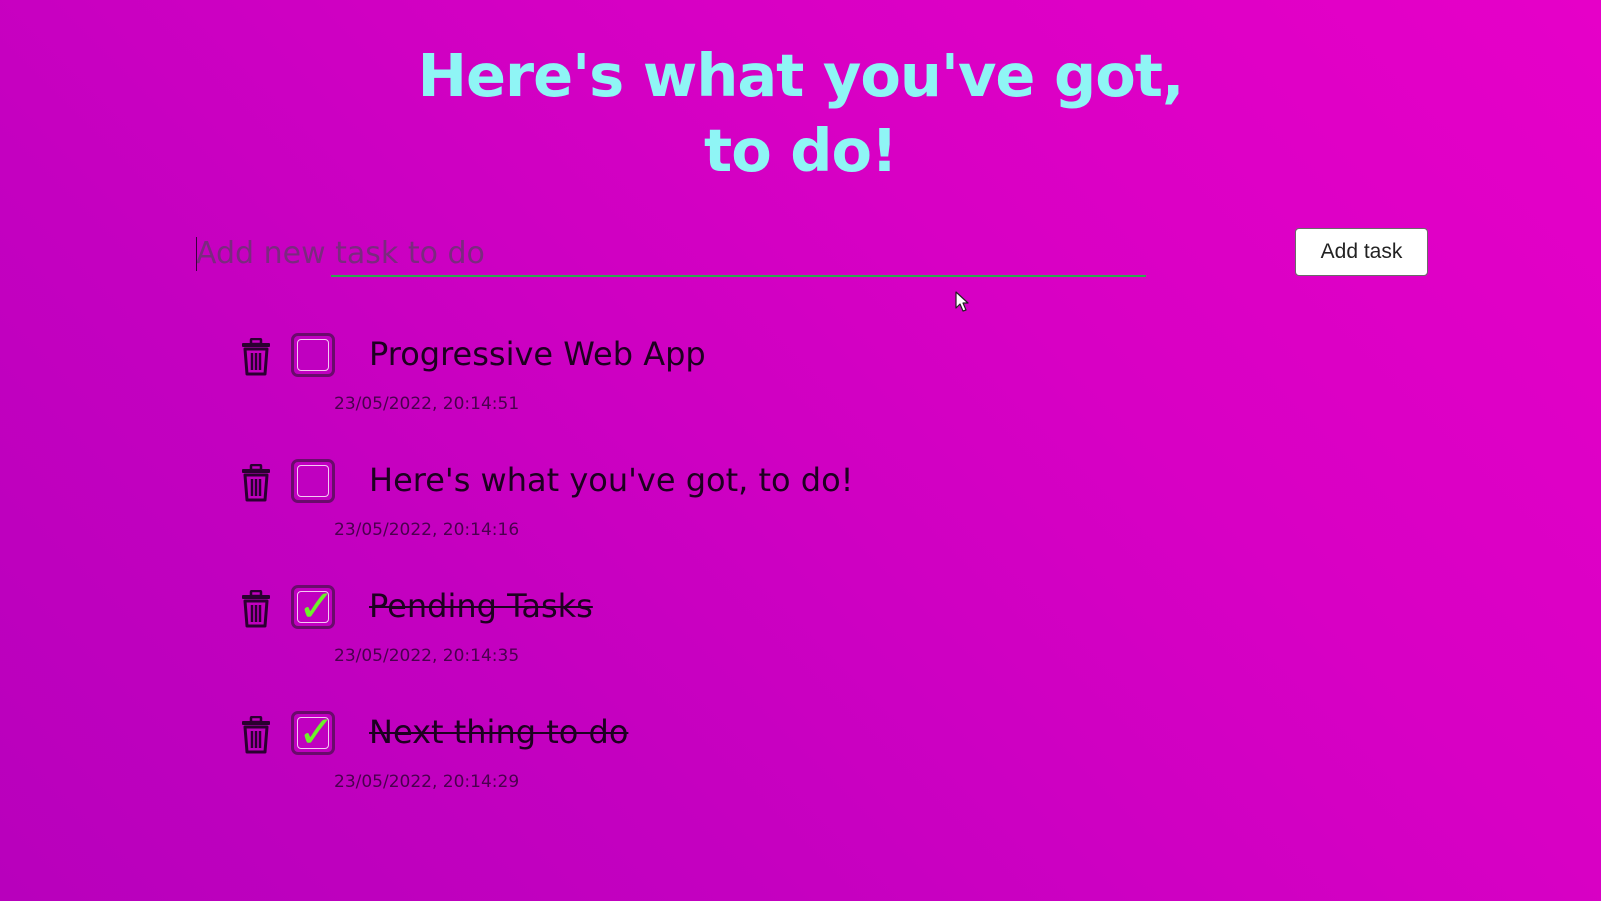  I want to click on task-timestamp: 23/05/2022, 20:14:16, so click(427, 530).